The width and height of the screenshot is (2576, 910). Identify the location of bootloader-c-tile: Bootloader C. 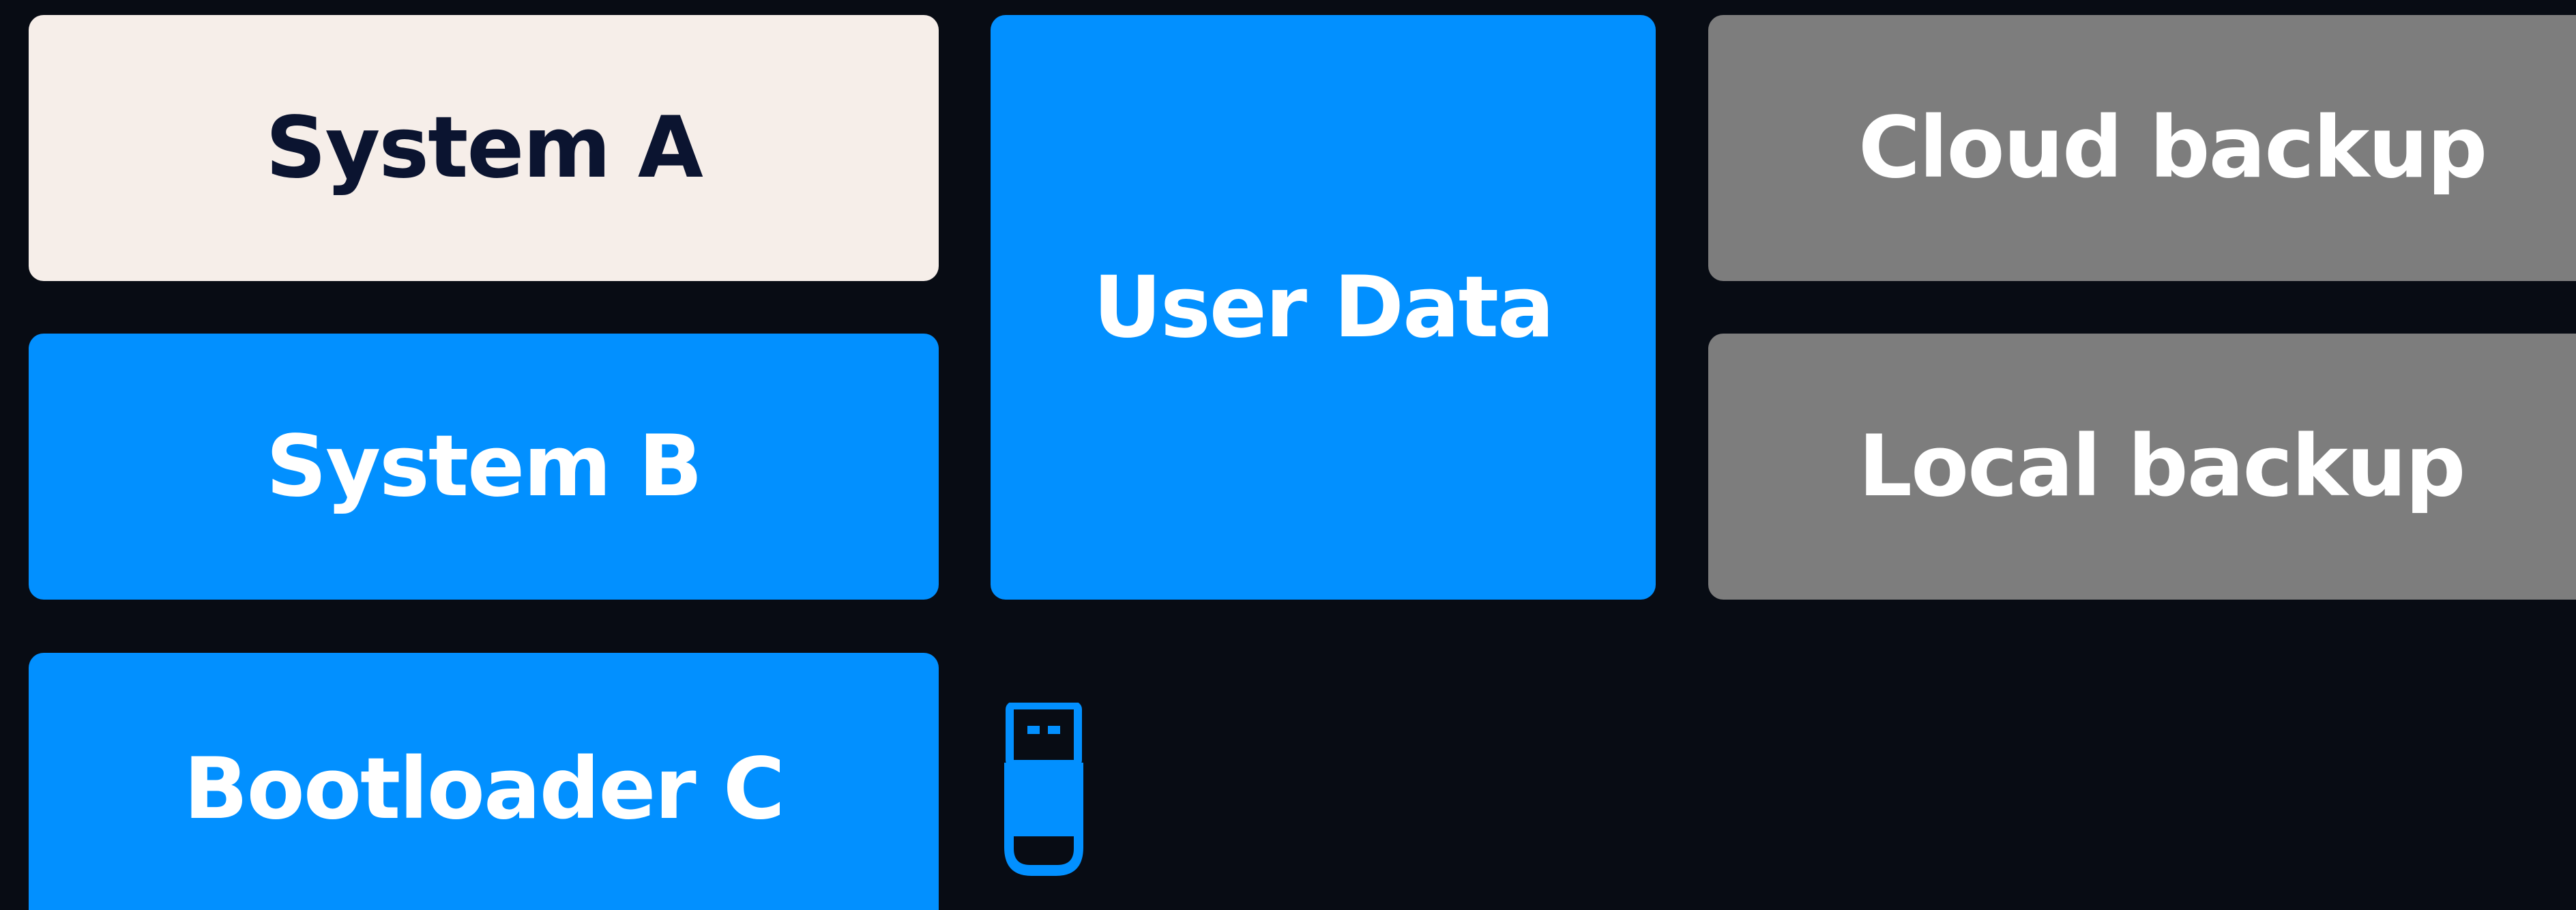
(484, 781).